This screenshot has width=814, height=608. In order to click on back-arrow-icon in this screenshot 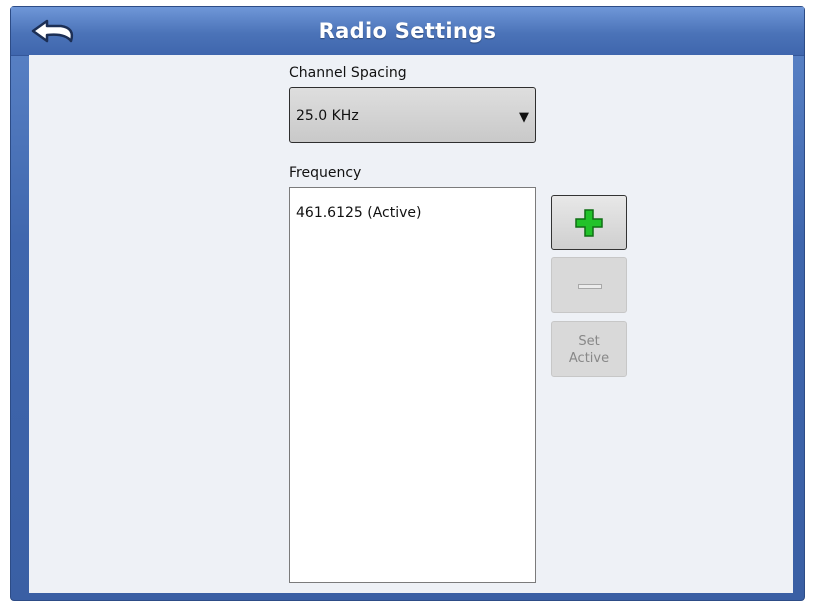, I will do `click(52, 31)`.